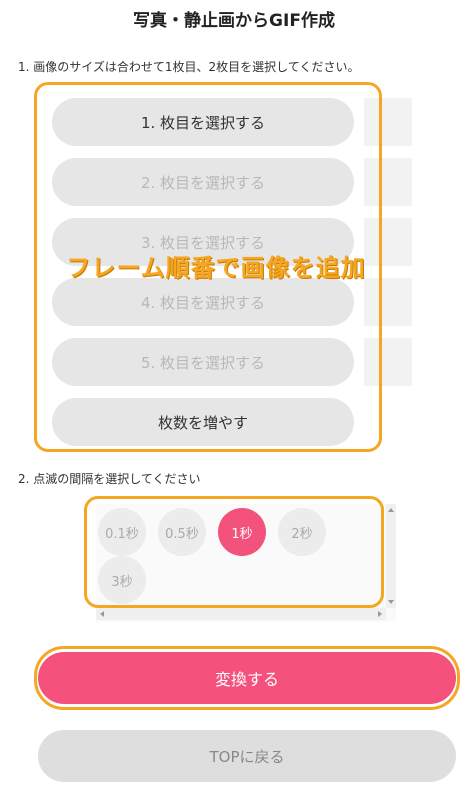 Image resolution: width=468 pixels, height=800 pixels. Describe the element at coordinates (122, 580) in the screenshot. I see `interval-option-3: 3秒` at that location.